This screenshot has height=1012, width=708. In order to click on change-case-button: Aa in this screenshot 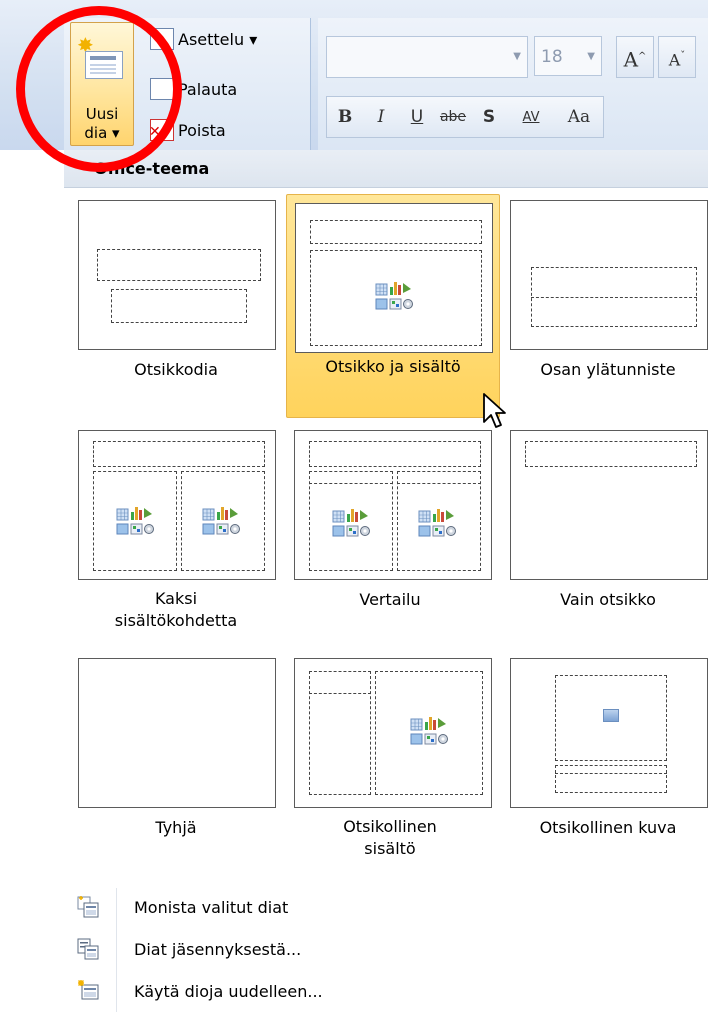, I will do `click(579, 117)`.